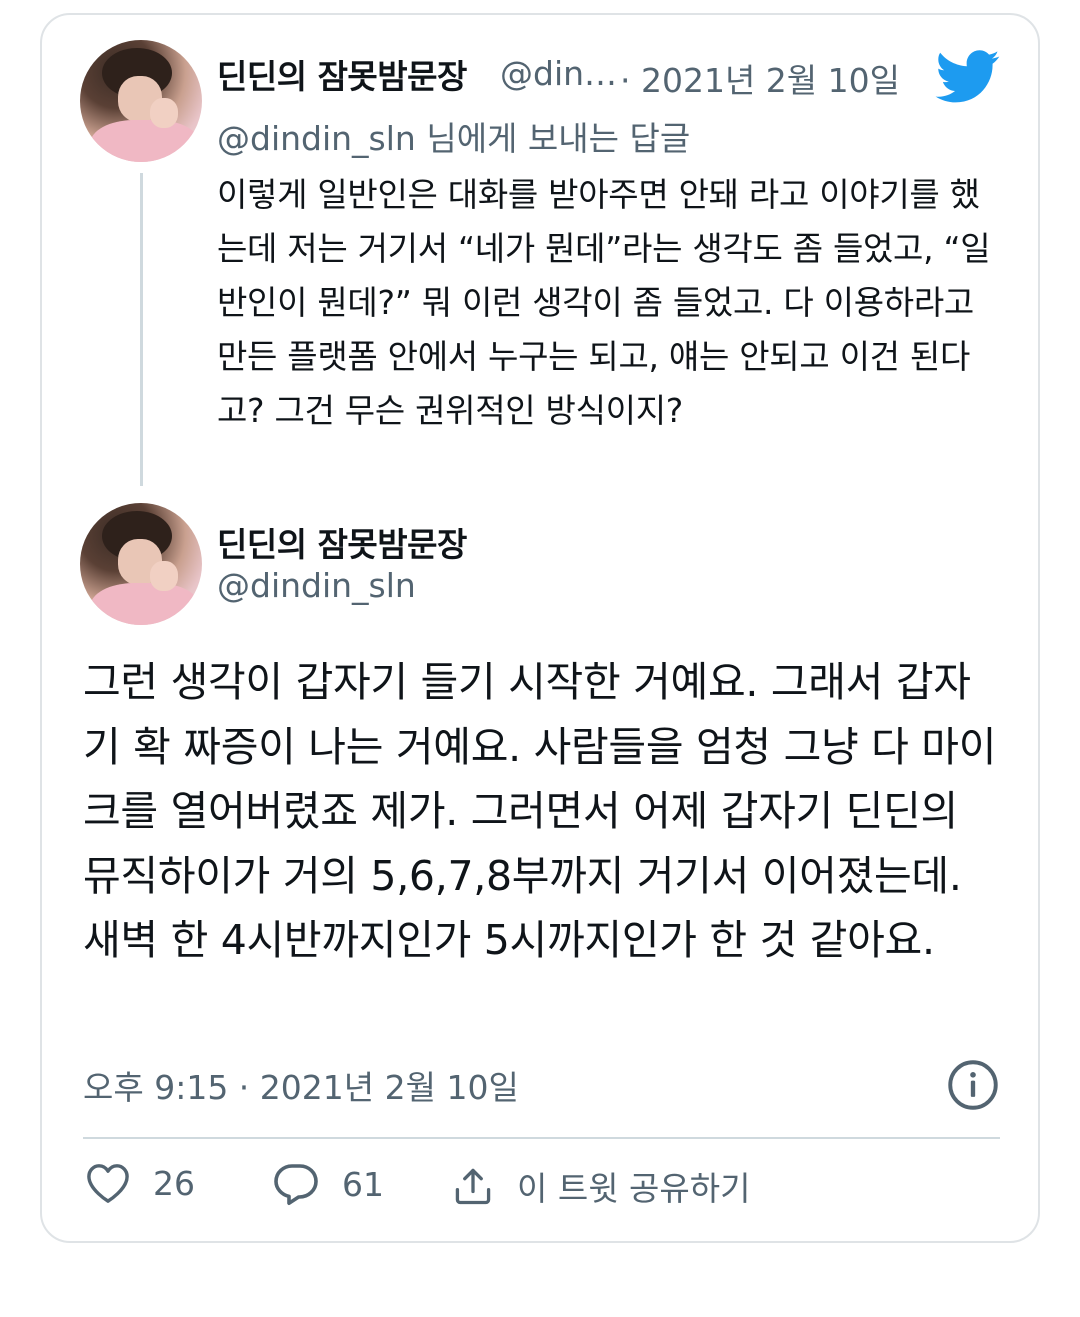 The width and height of the screenshot is (1080, 1317). I want to click on like-button: 26, so click(140, 1183).